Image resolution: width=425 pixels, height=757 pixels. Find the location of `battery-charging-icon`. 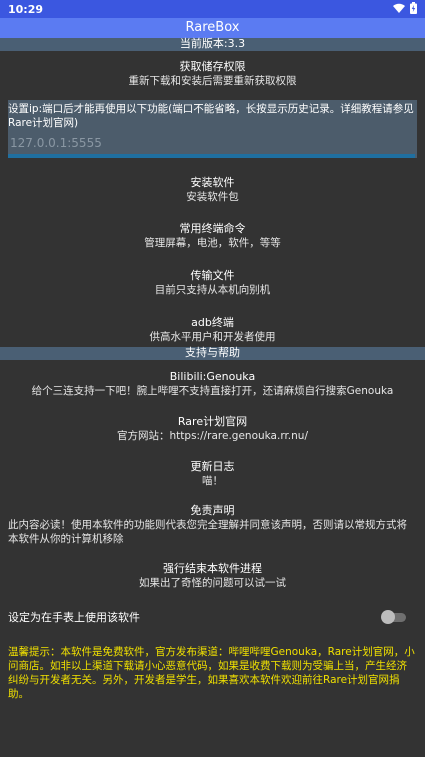

battery-charging-icon is located at coordinates (413, 9).